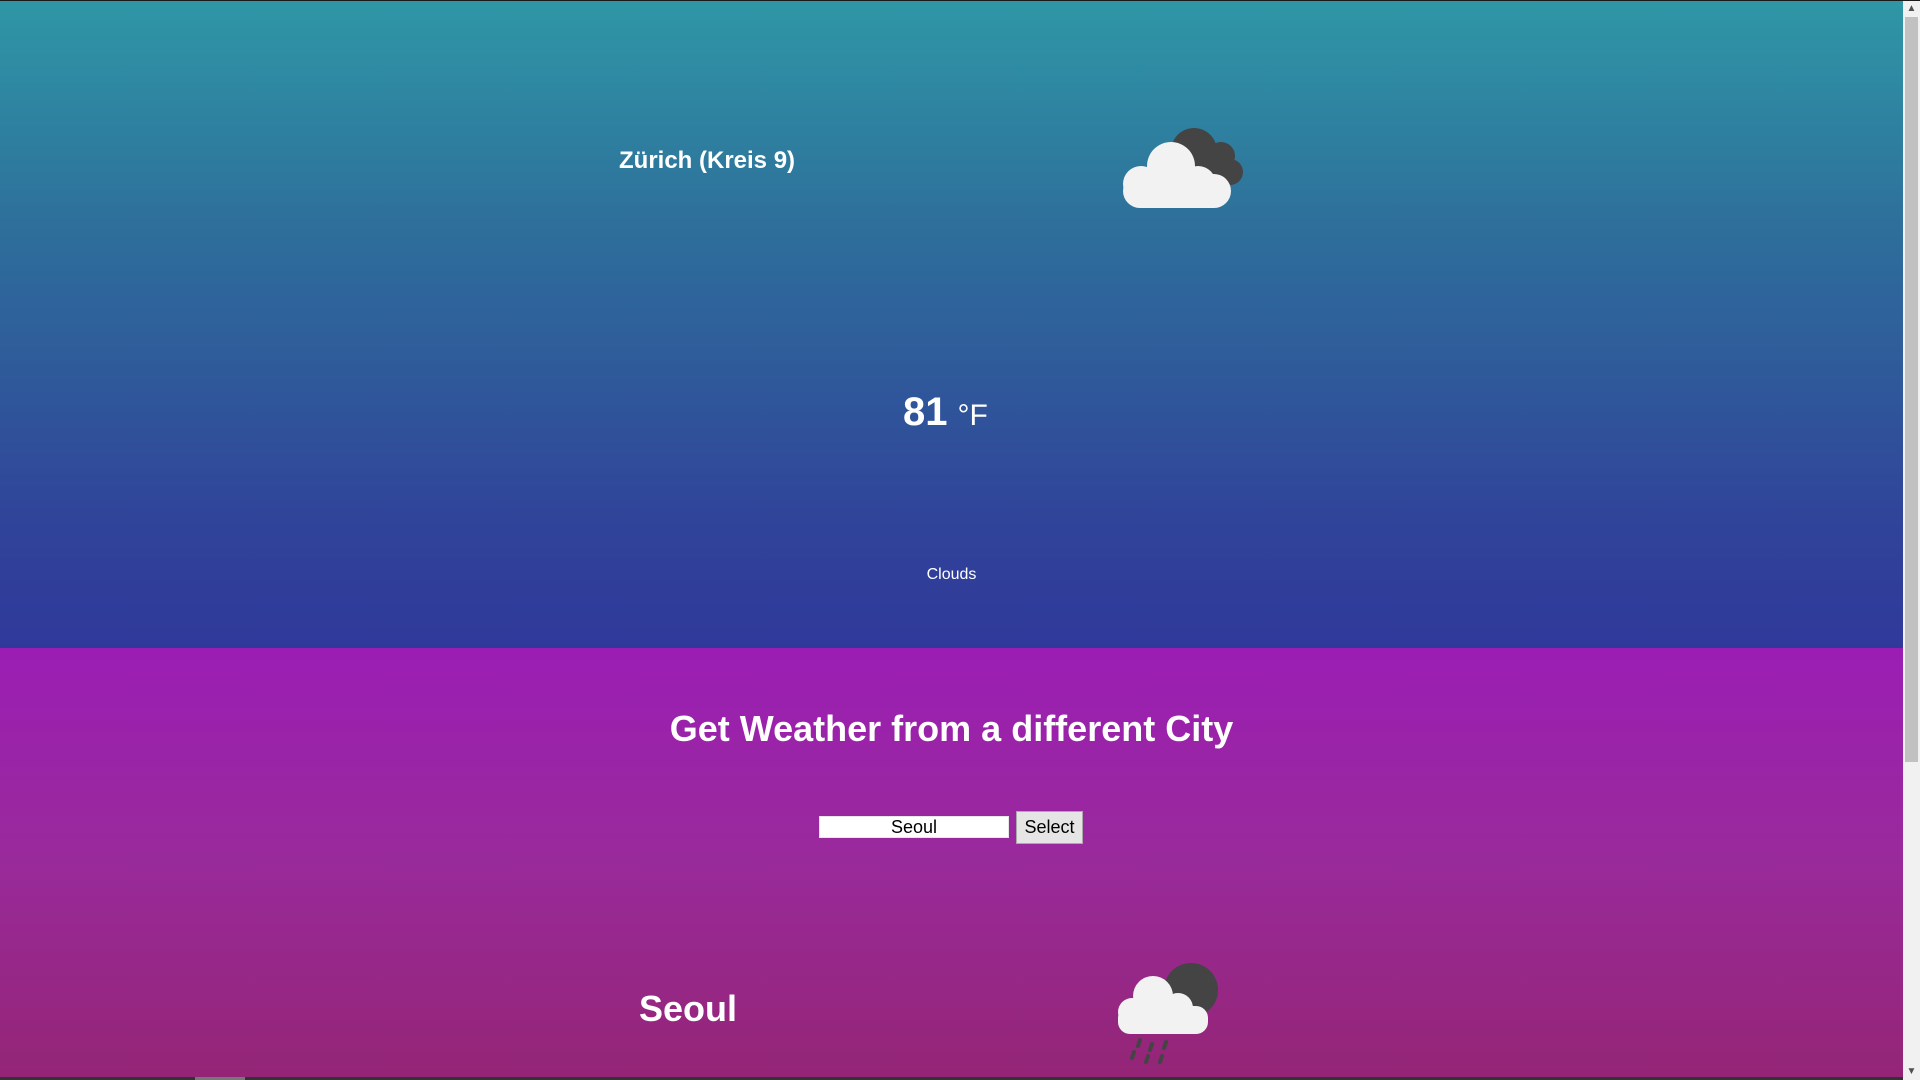 The image size is (1920, 1080). Describe the element at coordinates (707, 160) in the screenshot. I see `current-city-name: Zürich (Kreis 9)` at that location.